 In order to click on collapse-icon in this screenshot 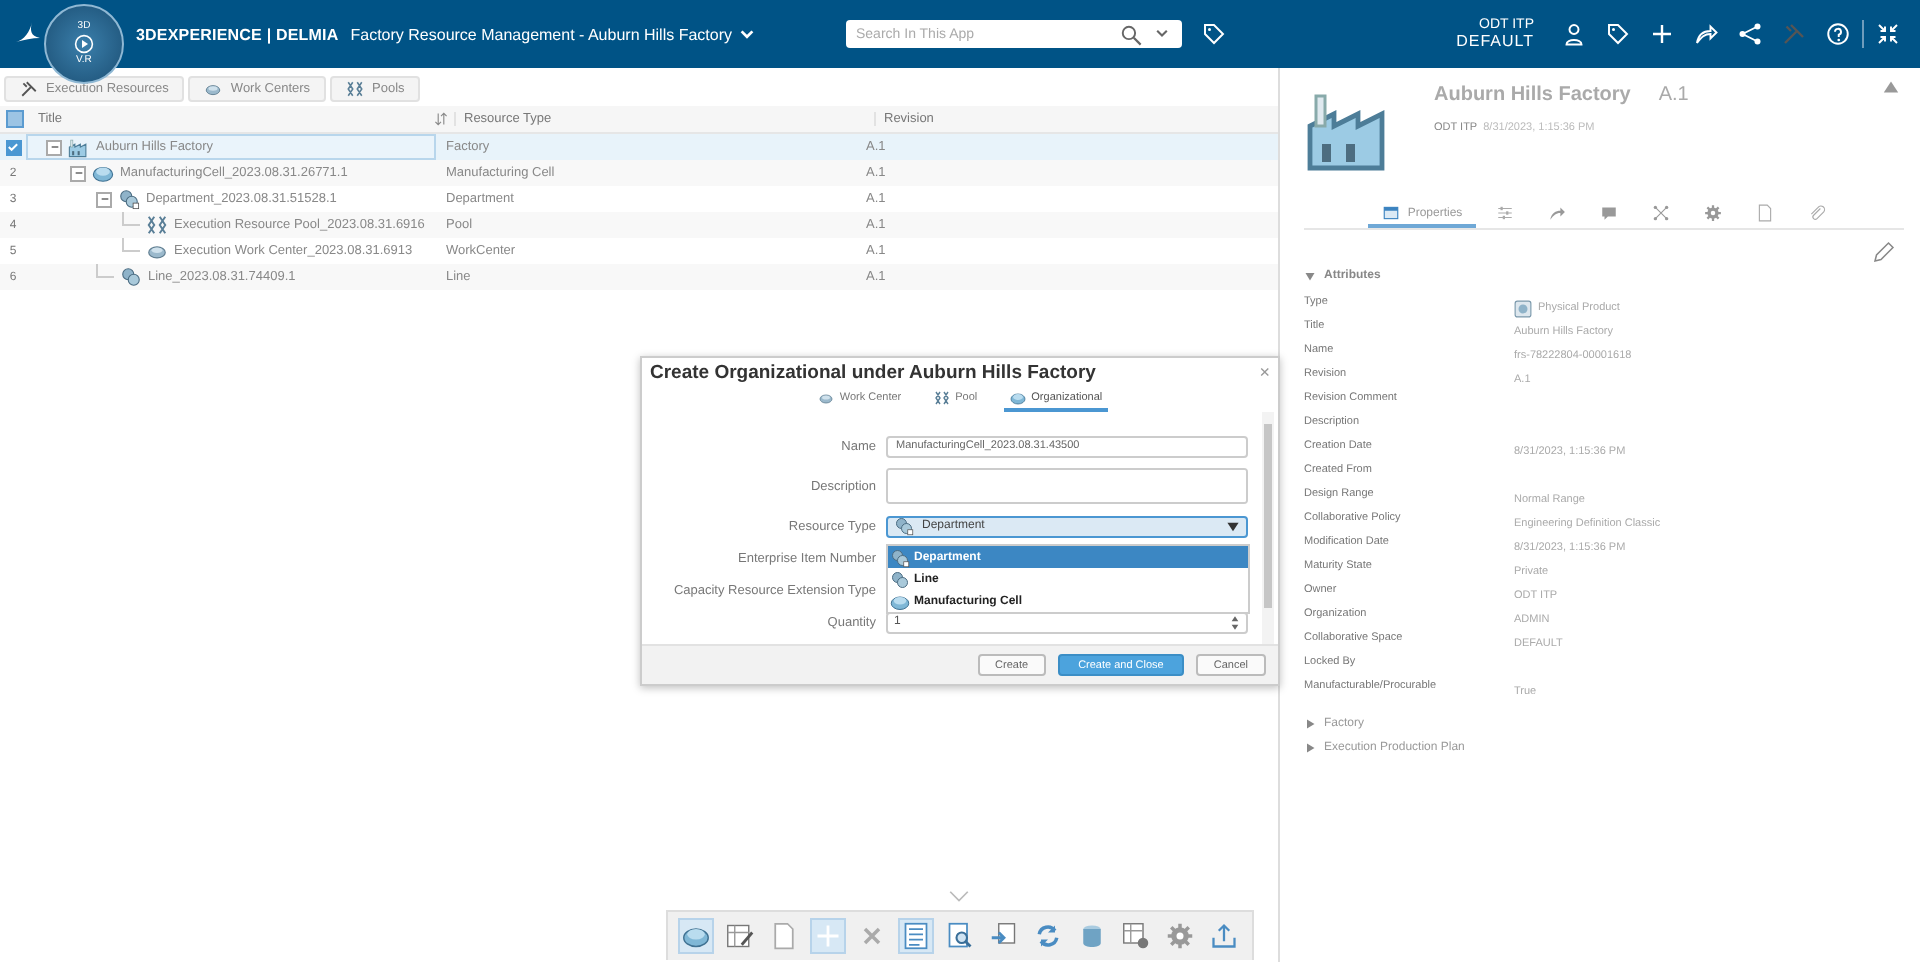, I will do `click(1888, 34)`.